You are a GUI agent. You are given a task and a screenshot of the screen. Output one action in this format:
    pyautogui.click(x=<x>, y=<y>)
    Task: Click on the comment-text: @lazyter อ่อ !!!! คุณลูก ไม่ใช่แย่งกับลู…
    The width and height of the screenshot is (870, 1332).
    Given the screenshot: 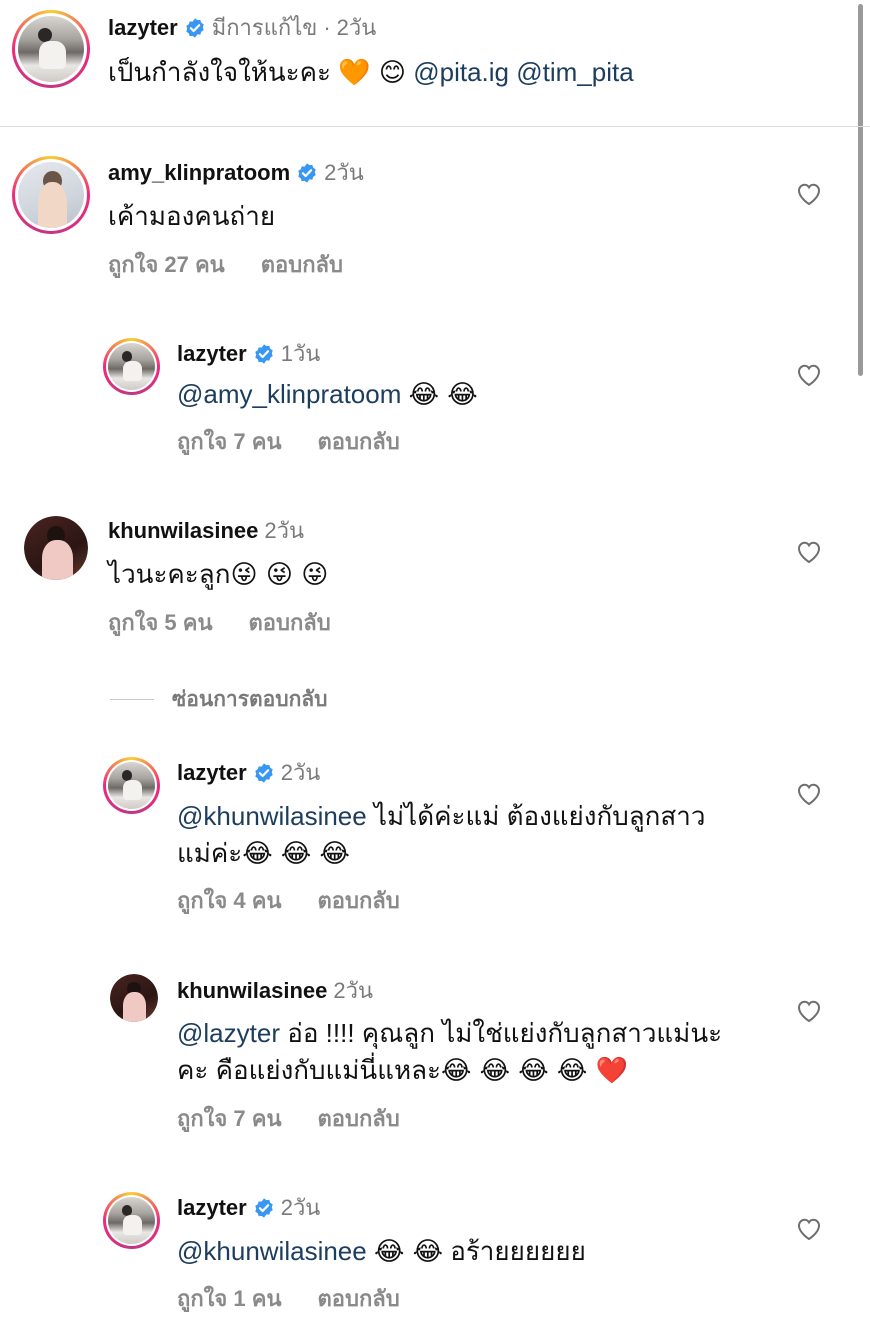 What is the action you would take?
    pyautogui.click(x=449, y=1033)
    